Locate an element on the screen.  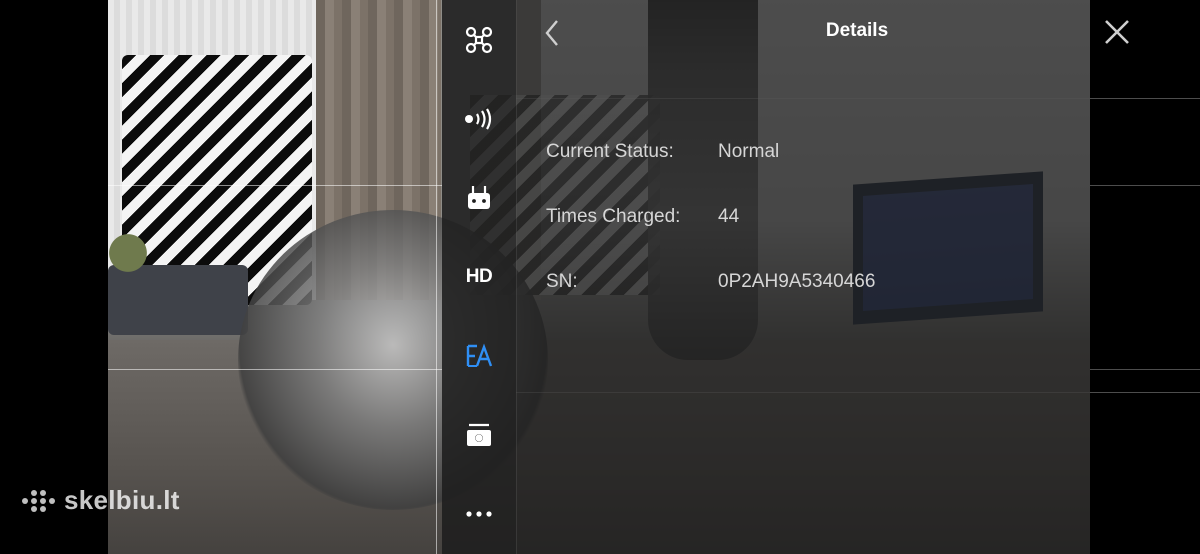
more-button is located at coordinates (479, 514).